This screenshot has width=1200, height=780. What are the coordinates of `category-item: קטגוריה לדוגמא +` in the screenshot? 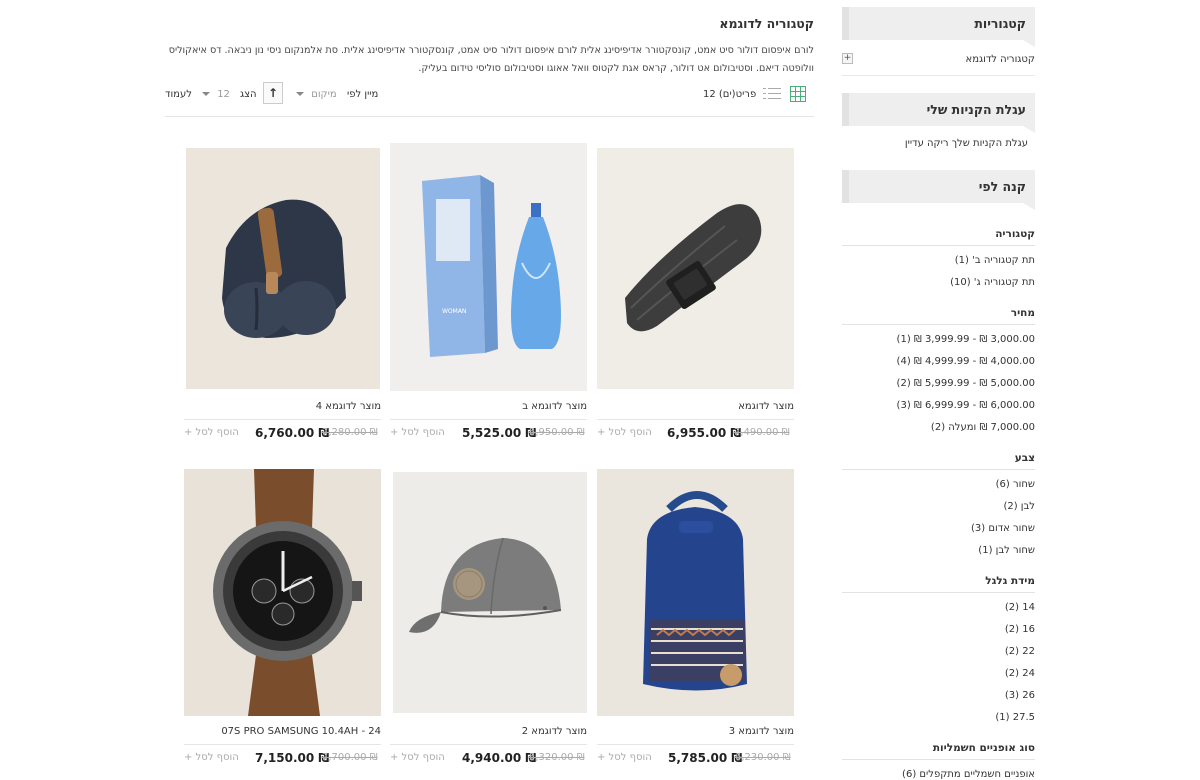 It's located at (938, 58).